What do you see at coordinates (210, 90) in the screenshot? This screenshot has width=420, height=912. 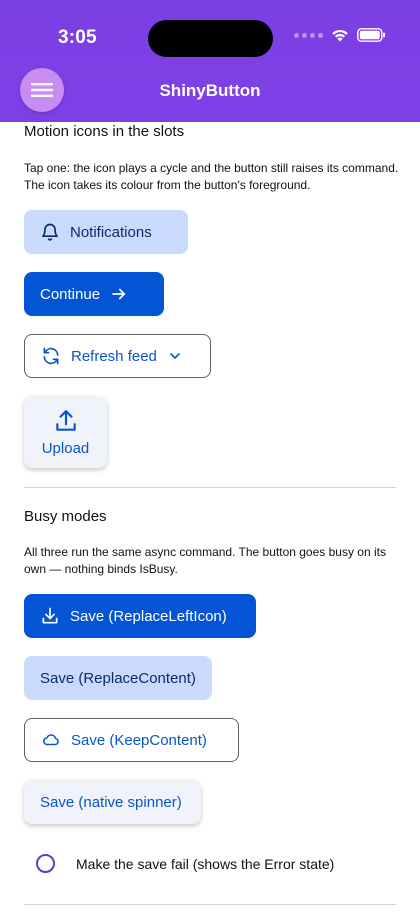 I see `page-title: ShinyButton` at bounding box center [210, 90].